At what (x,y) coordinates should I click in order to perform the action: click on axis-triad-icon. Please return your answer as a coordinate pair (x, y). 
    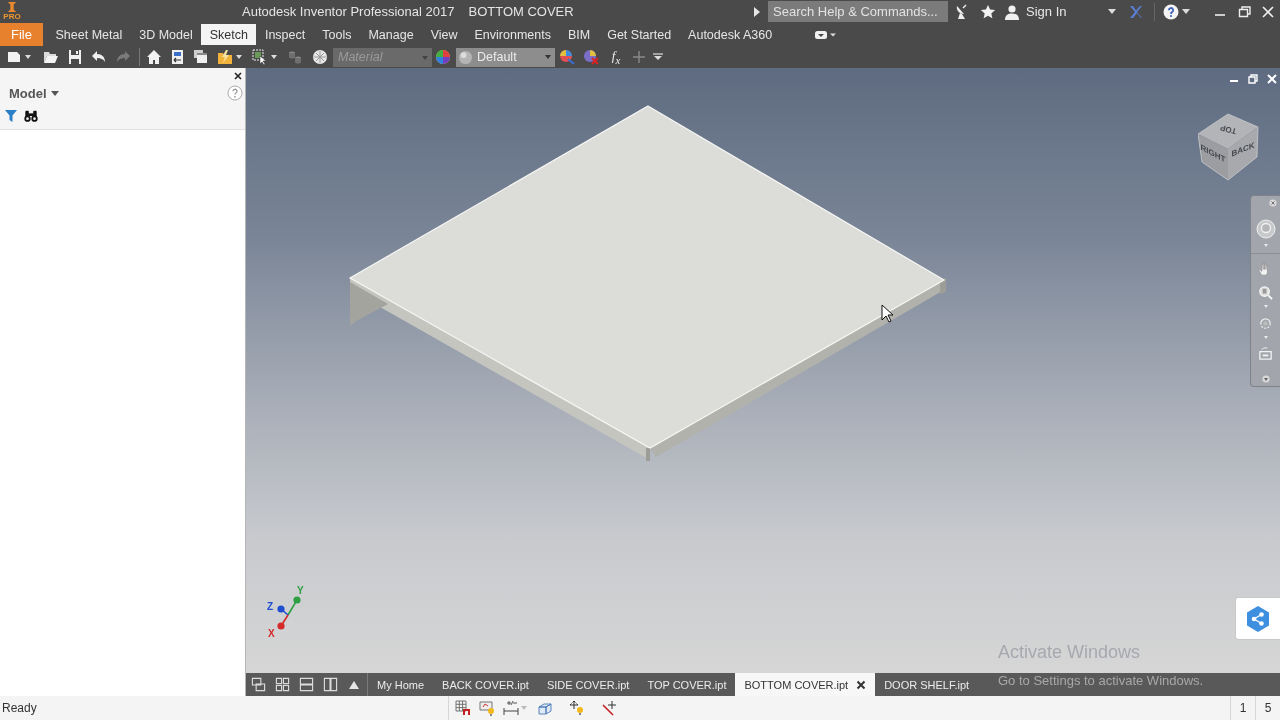
    Looking at the image, I should click on (289, 613).